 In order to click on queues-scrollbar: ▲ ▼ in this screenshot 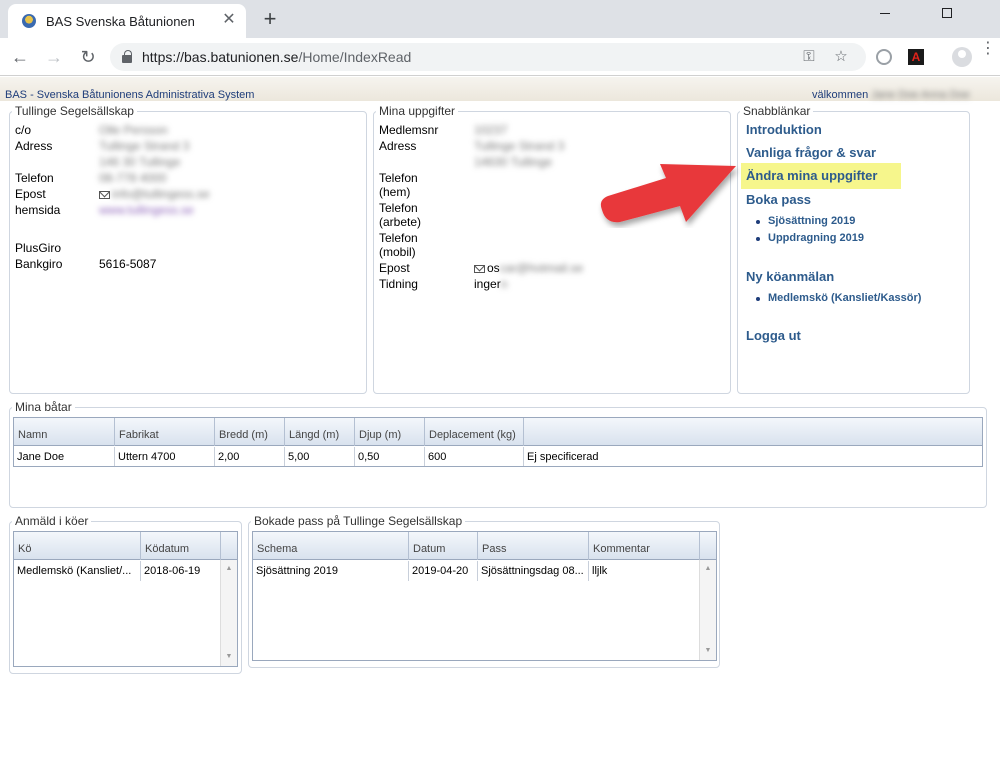, I will do `click(228, 613)`.